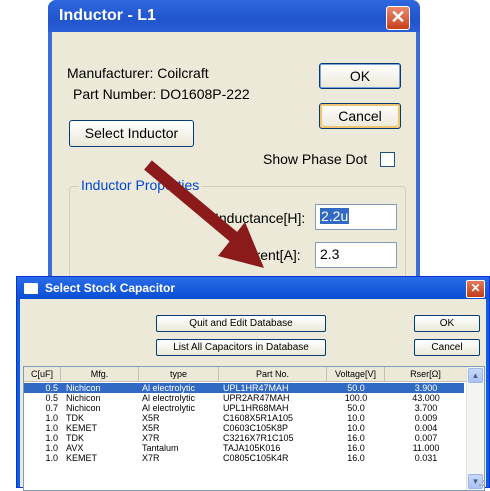 The width and height of the screenshot is (490, 491). I want to click on cell-rser: 0.004, so click(426, 428).